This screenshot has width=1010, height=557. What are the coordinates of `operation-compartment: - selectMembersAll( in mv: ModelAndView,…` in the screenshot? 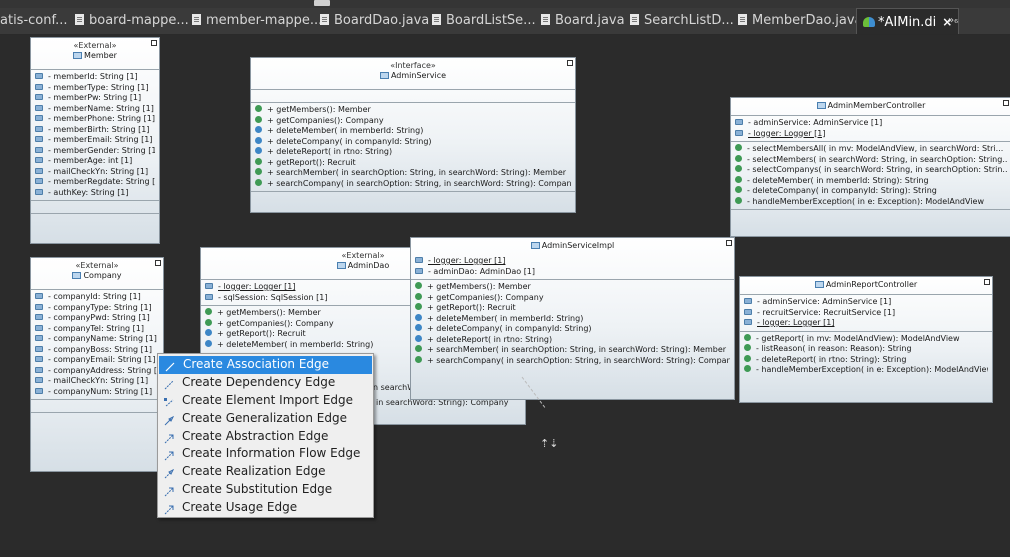 It's located at (870, 175).